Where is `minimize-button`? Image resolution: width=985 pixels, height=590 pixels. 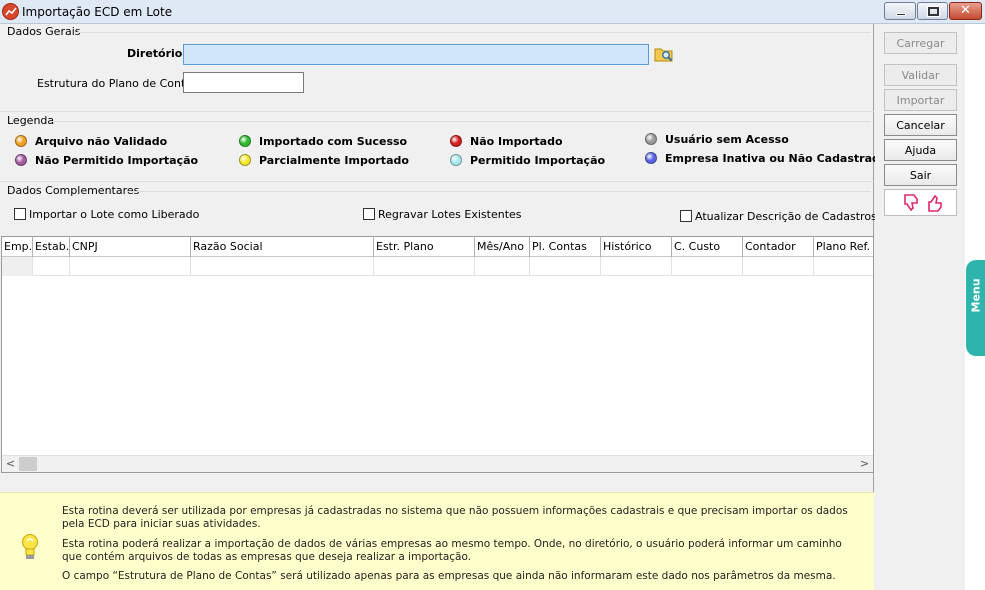 minimize-button is located at coordinates (900, 11).